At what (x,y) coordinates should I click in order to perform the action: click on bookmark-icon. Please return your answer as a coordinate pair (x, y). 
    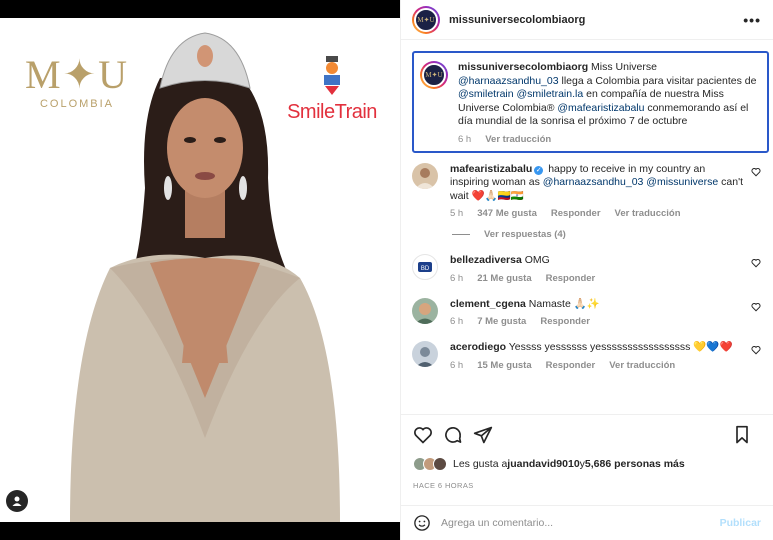
    Looking at the image, I should click on (742, 434).